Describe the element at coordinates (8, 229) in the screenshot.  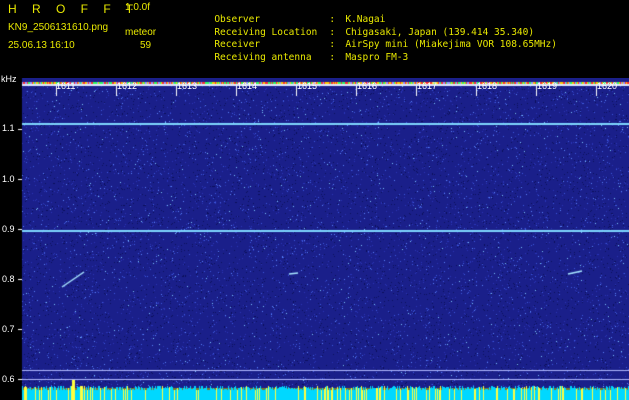
I see `frequency-tick-label: 0.9` at that location.